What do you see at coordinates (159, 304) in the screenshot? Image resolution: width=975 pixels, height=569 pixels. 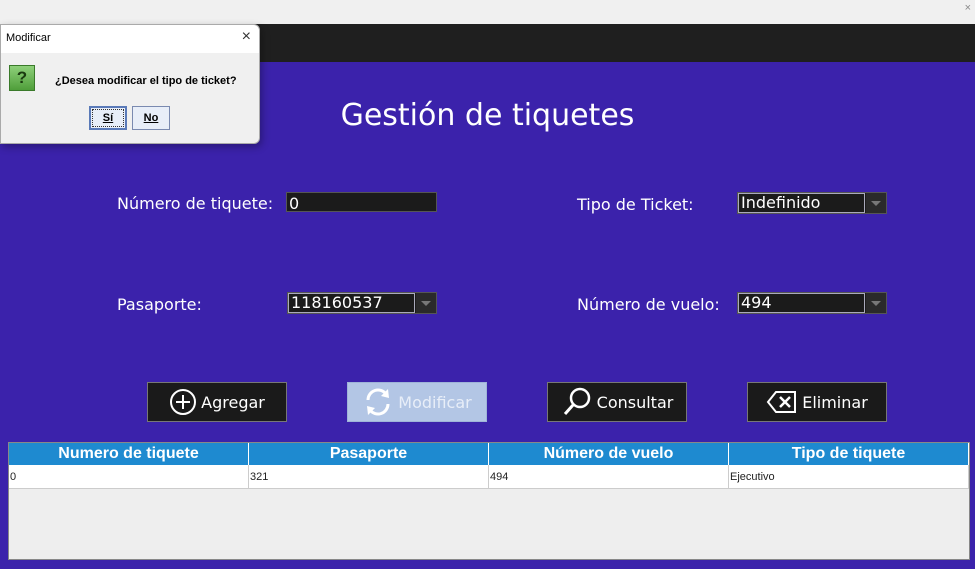 I see `passport-label: Pasaporte:` at bounding box center [159, 304].